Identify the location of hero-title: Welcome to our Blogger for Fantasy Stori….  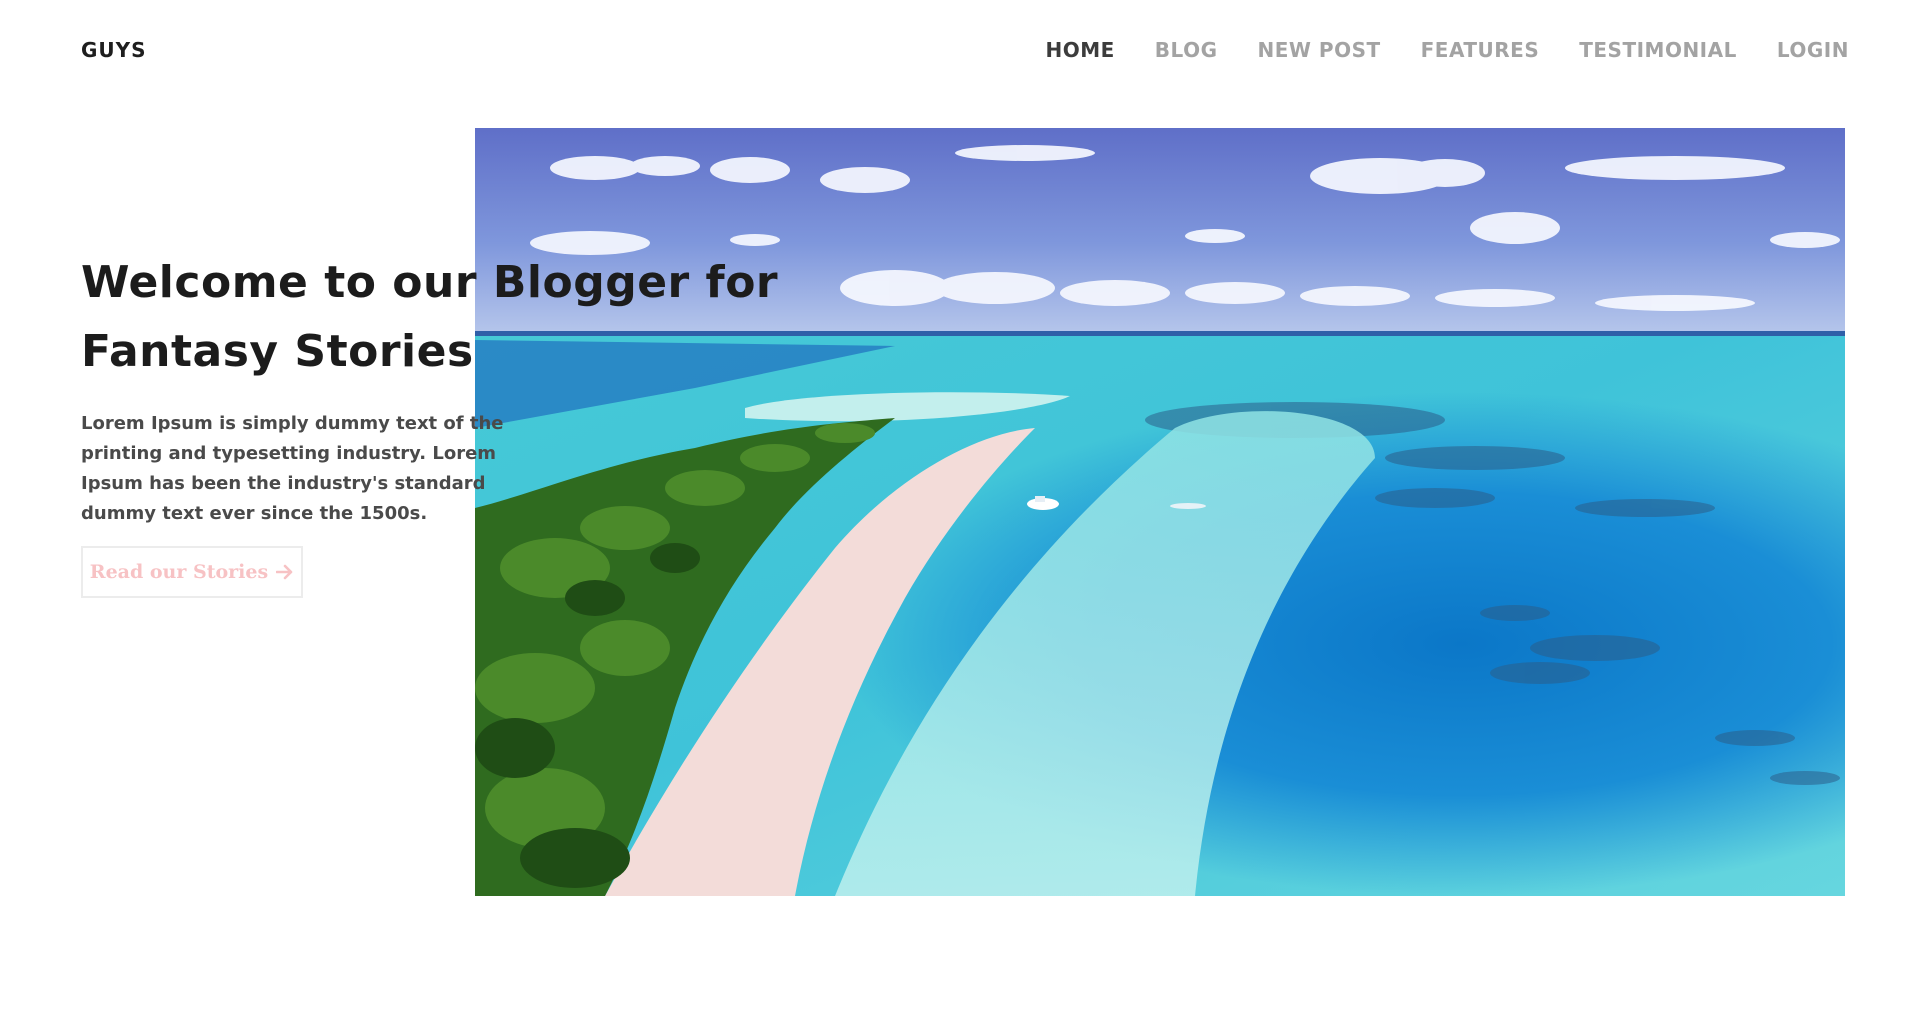
(430, 317).